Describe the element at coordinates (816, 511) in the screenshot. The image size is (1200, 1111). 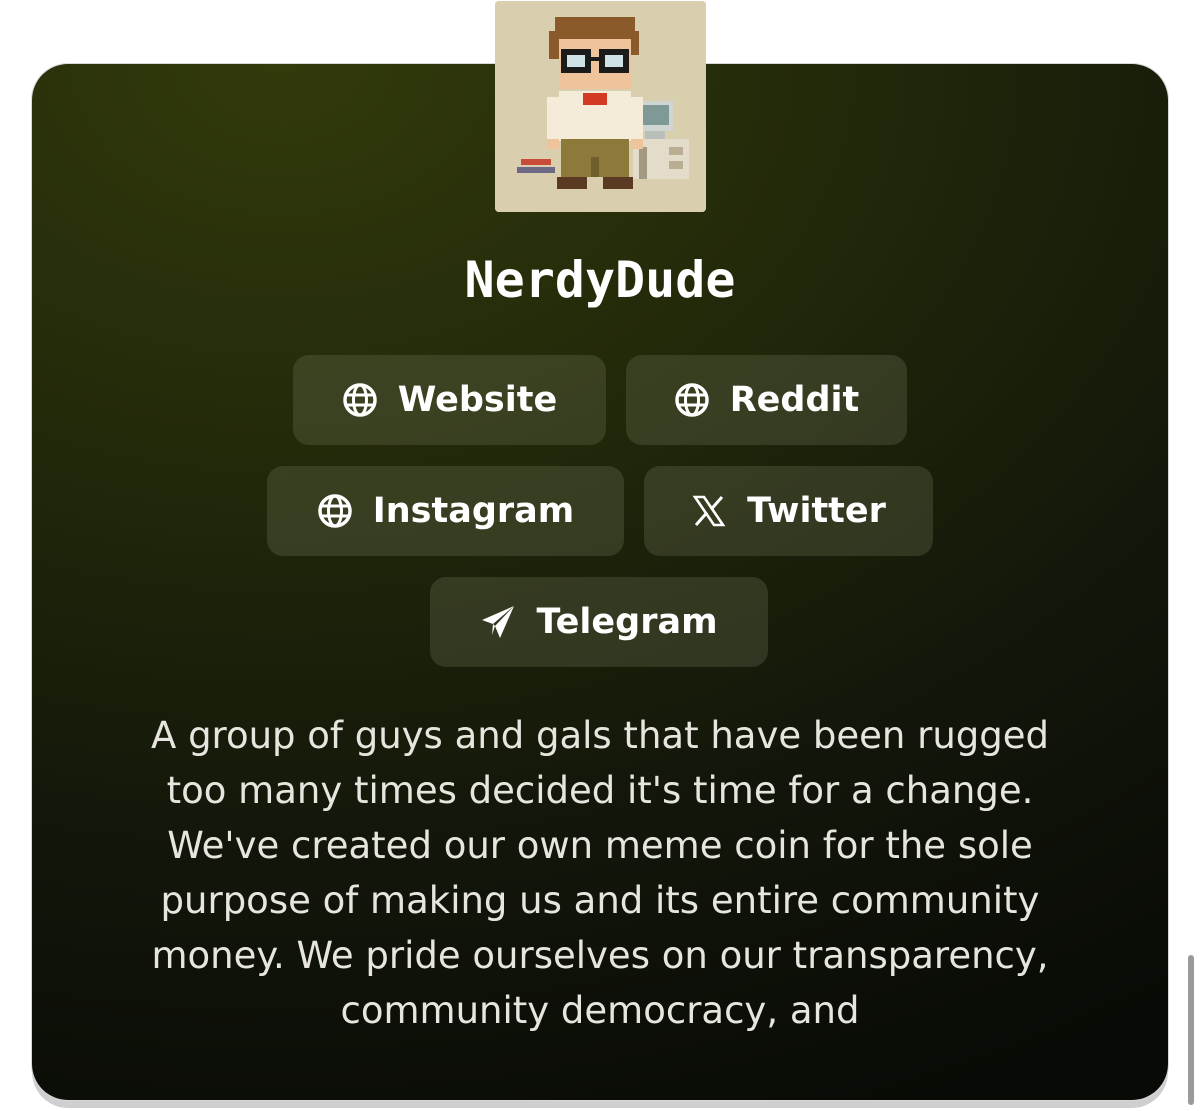
I see `twitter-link-label: Twitter` at that location.